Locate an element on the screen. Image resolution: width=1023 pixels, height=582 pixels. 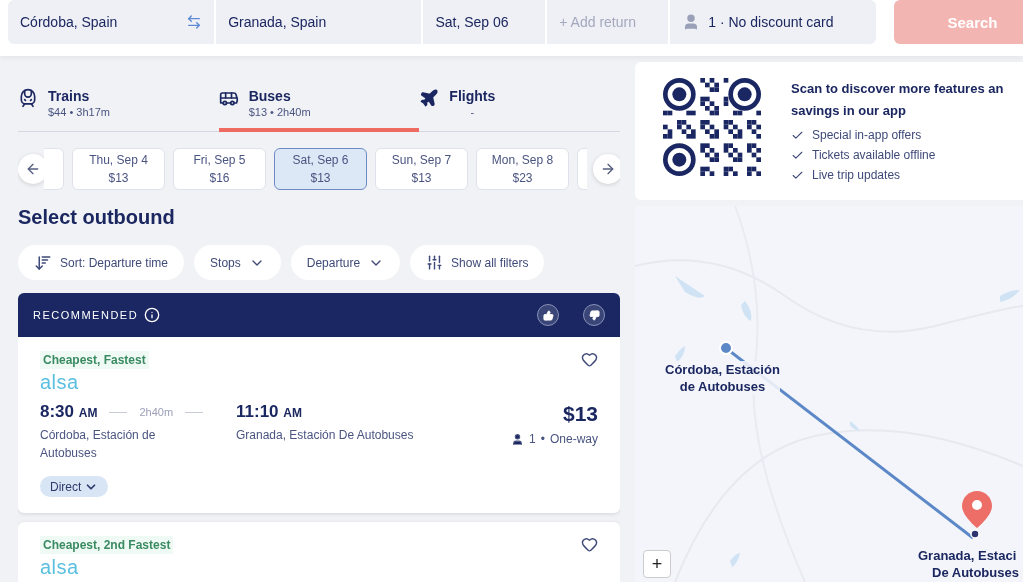
tab-summary: $13 • 2h40m is located at coordinates (279, 112).